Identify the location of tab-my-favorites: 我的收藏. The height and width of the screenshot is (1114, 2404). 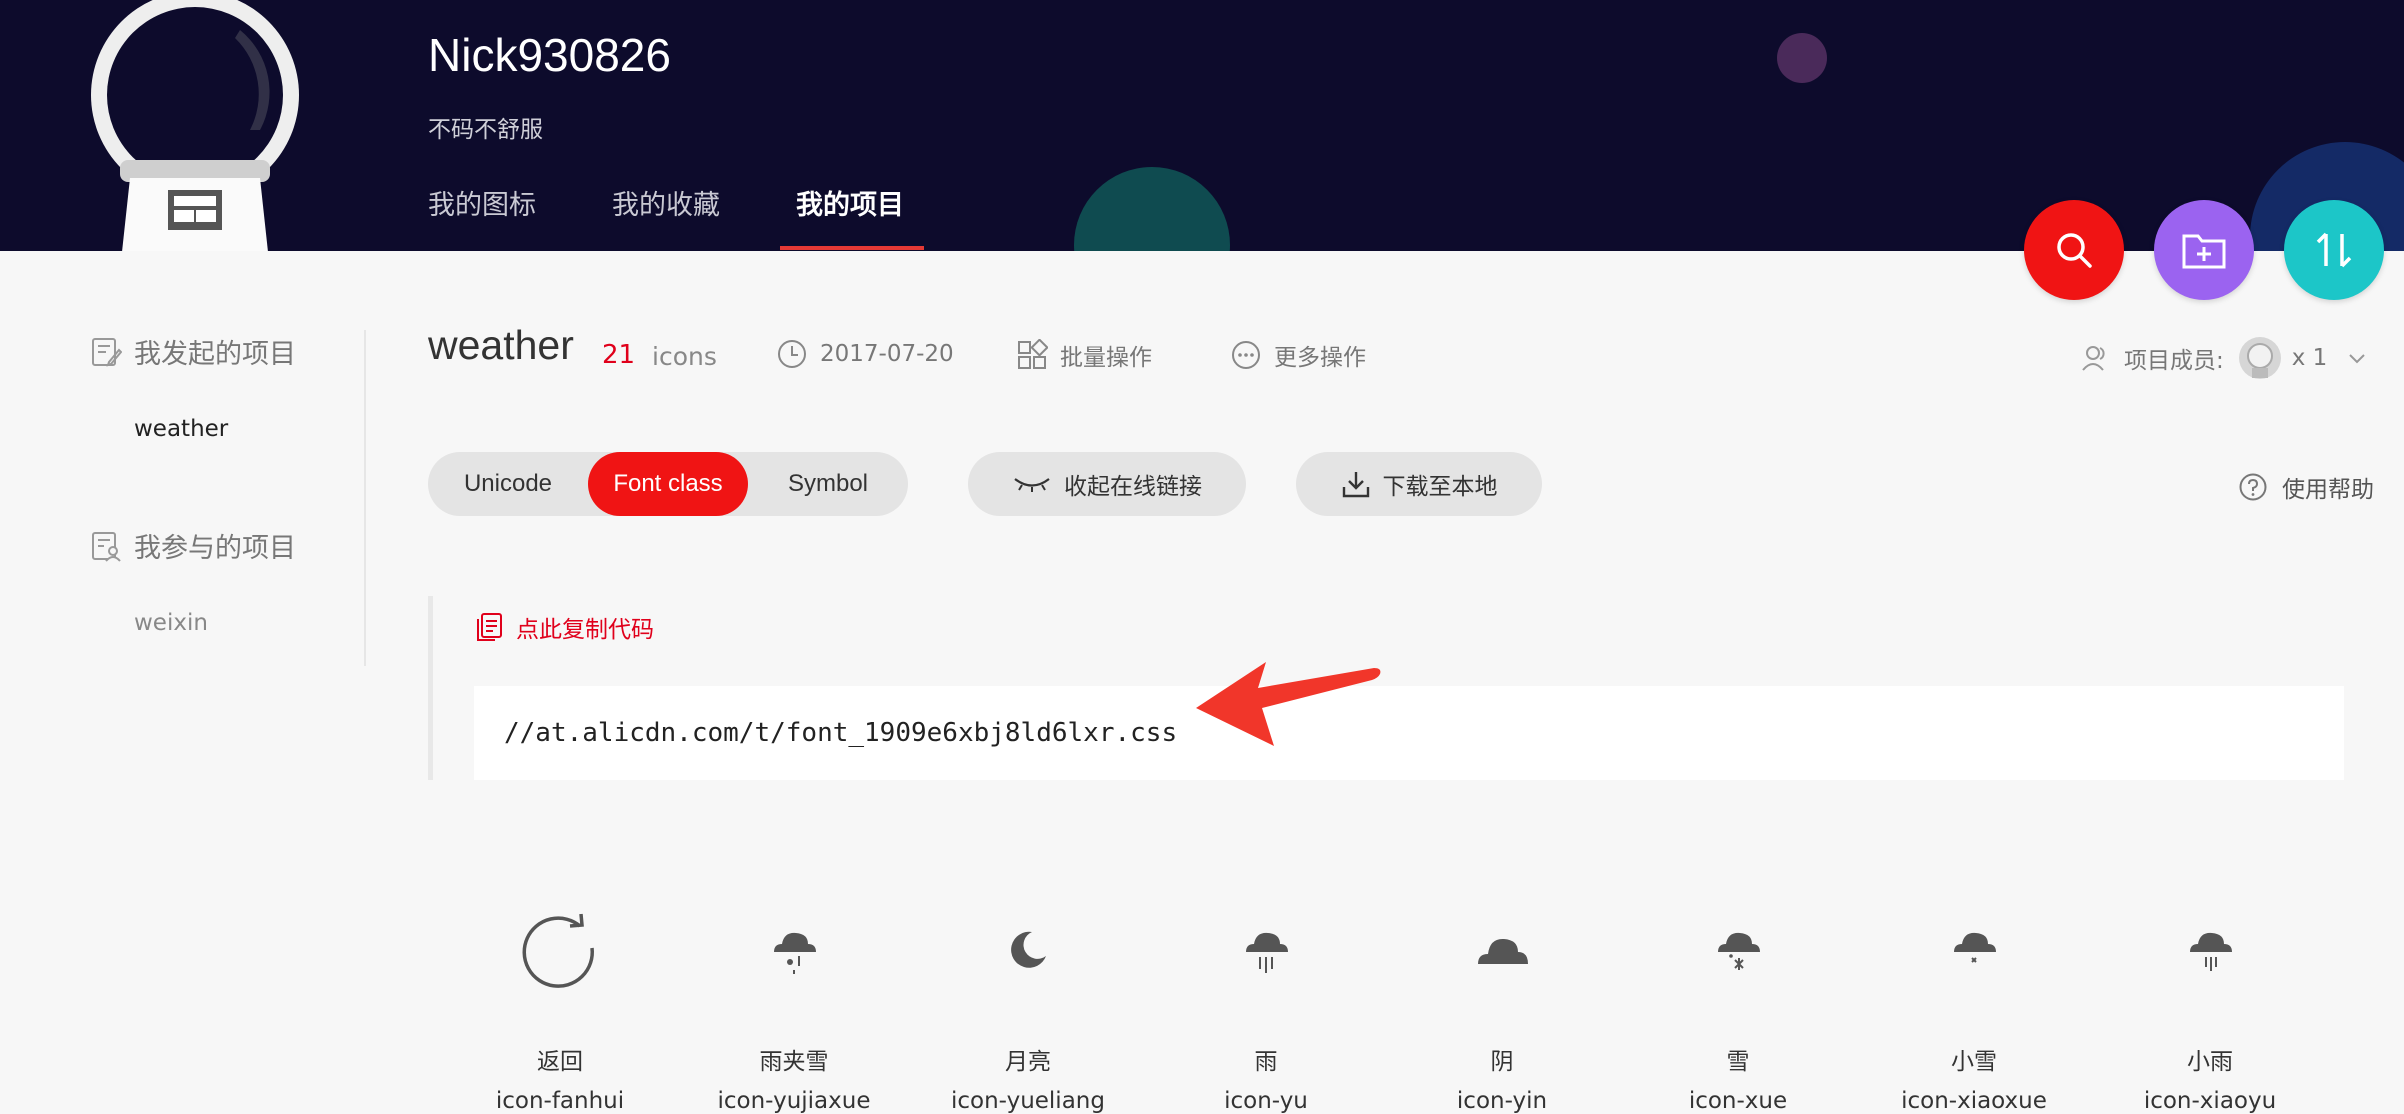
(666, 202).